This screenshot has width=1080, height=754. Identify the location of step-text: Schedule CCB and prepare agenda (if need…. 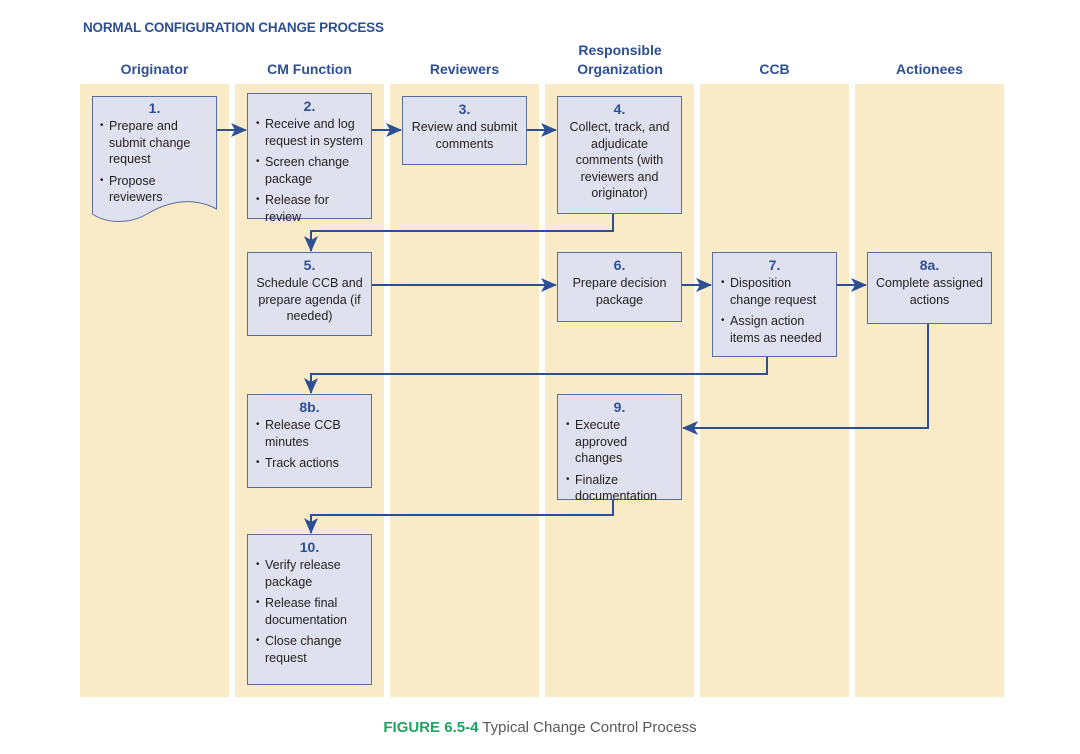
(309, 299).